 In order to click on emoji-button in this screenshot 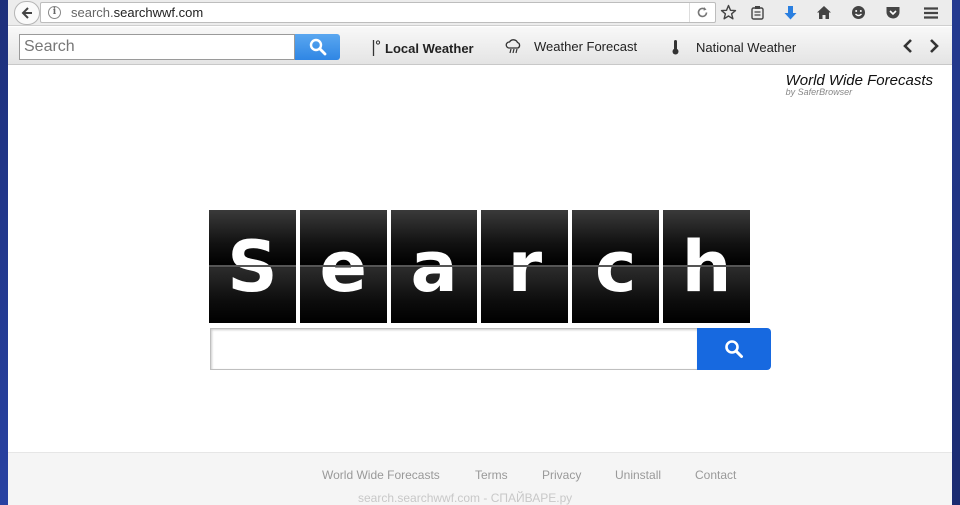, I will do `click(858, 12)`.